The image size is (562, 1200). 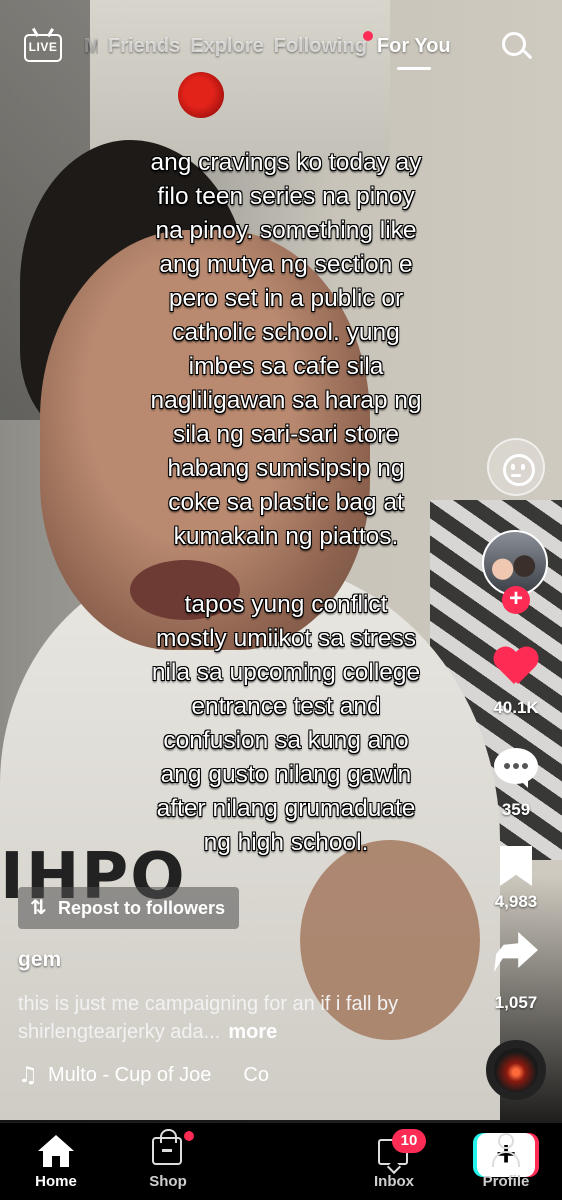 I want to click on feed-tabs: M Friends Explore Following For You, so click(x=267, y=46).